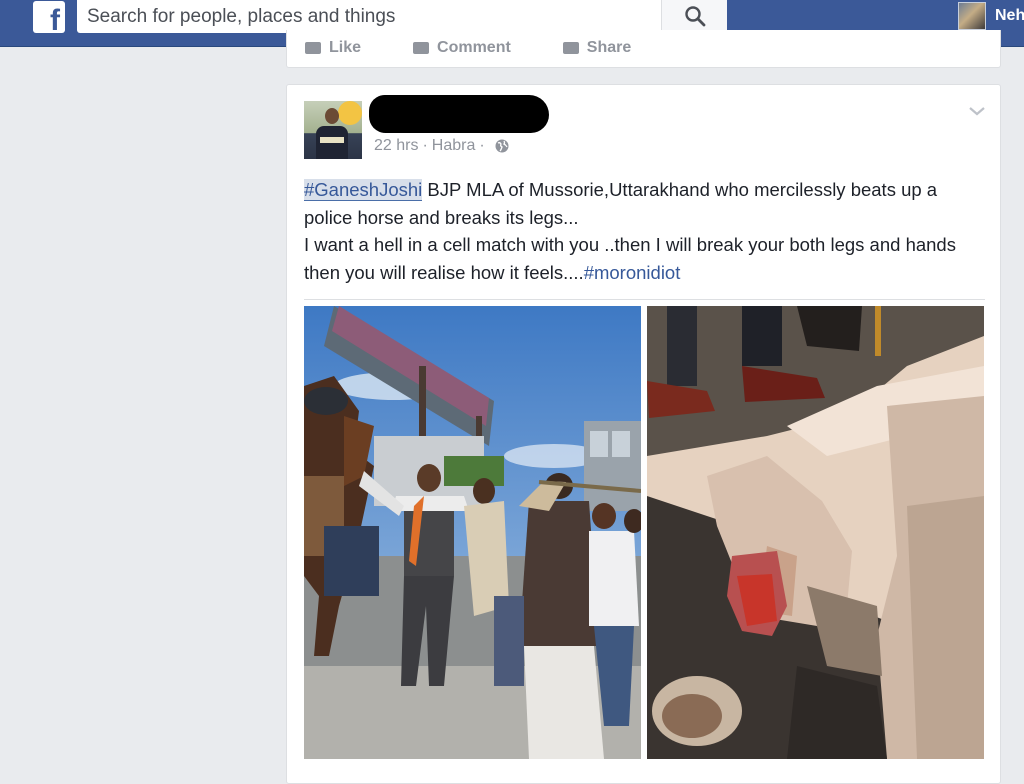 The image size is (1024, 784). I want to click on thumbs-up-icon, so click(313, 48).